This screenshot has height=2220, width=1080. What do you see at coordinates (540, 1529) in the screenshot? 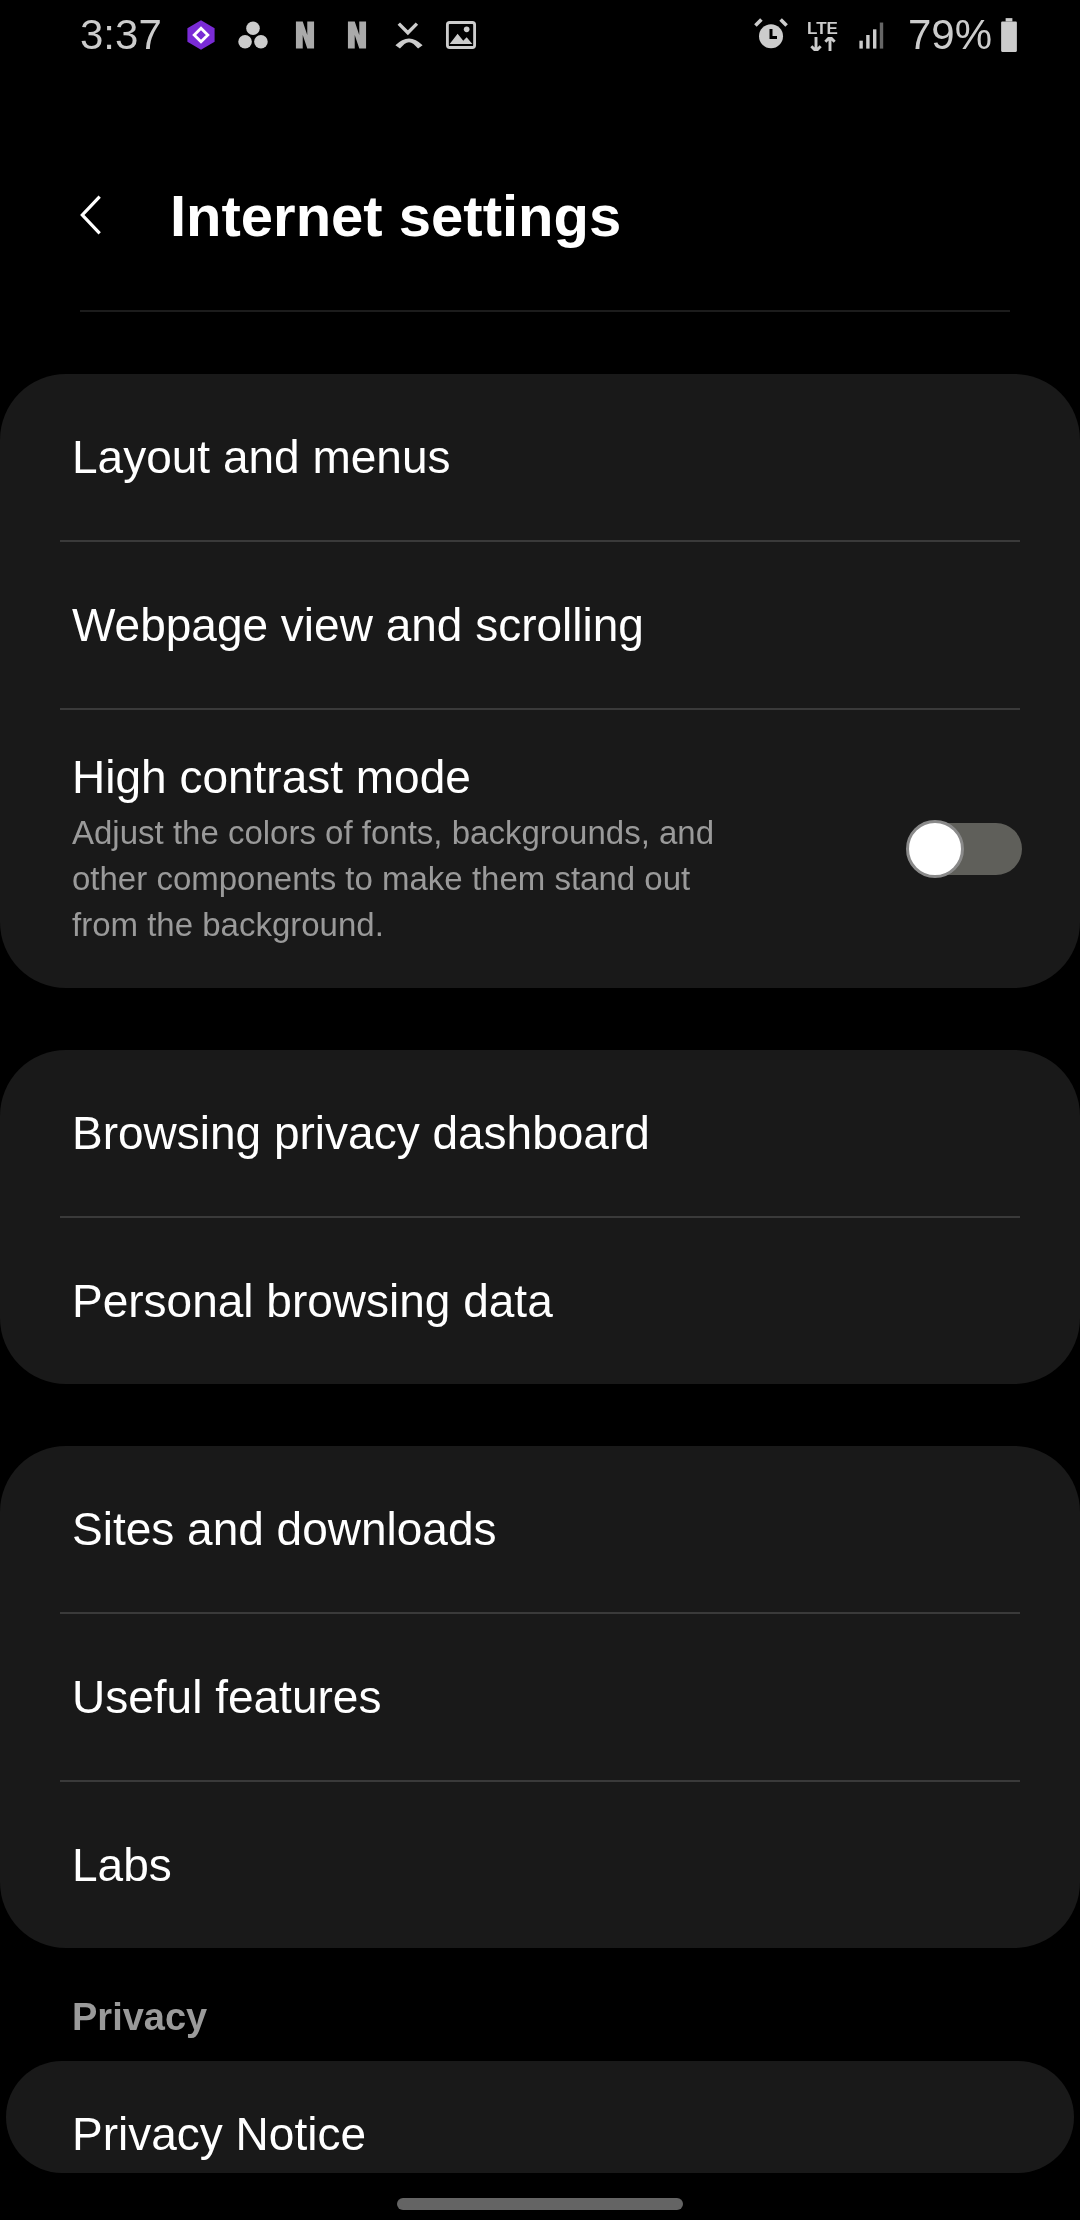
I see `settings-item: Sites and downloads` at bounding box center [540, 1529].